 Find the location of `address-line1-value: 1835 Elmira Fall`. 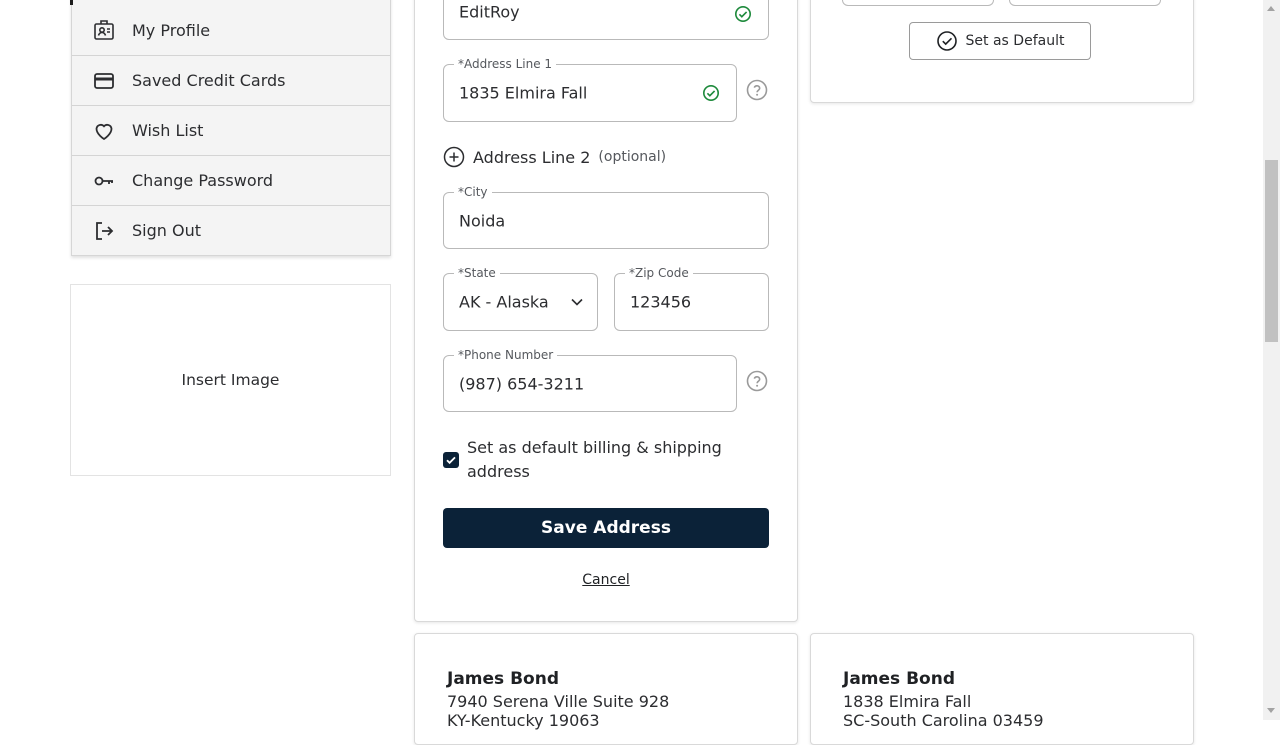

address-line1-value: 1835 Elmira Fall is located at coordinates (523, 93).